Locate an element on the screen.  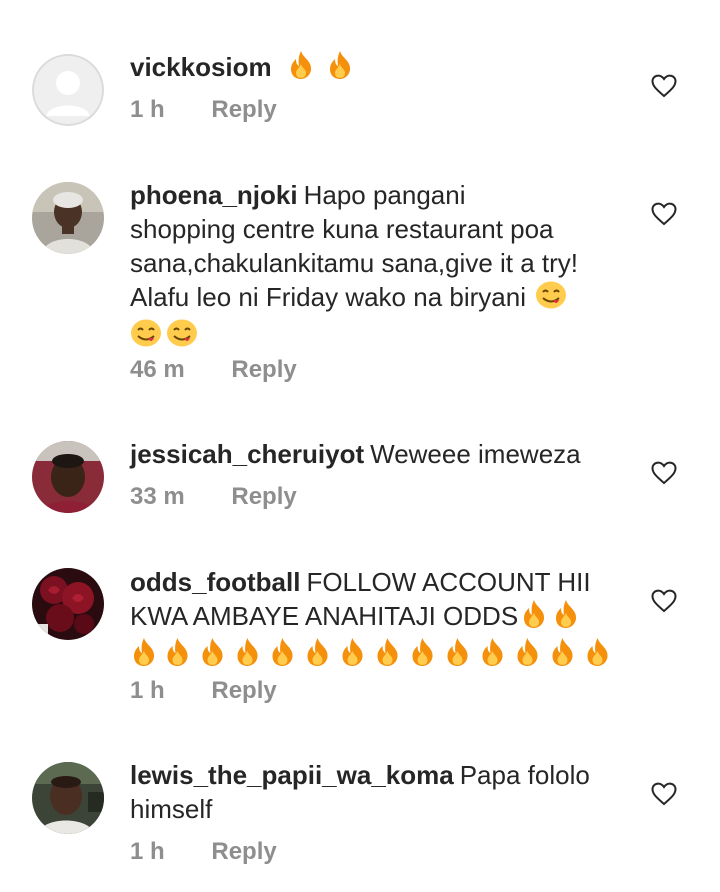
fire-emoji-row is located at coordinates (380, 656).